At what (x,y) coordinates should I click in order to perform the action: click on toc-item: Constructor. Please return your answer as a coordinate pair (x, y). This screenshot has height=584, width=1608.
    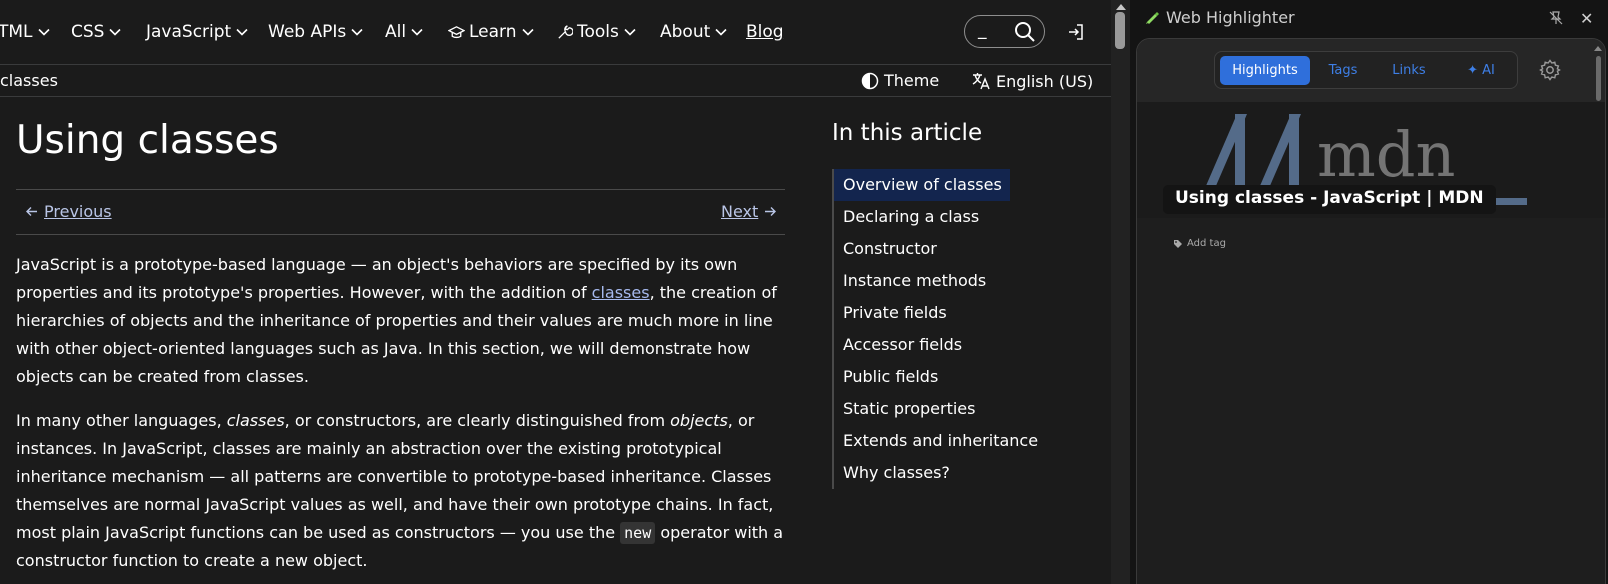
    Looking at the image, I should click on (885, 249).